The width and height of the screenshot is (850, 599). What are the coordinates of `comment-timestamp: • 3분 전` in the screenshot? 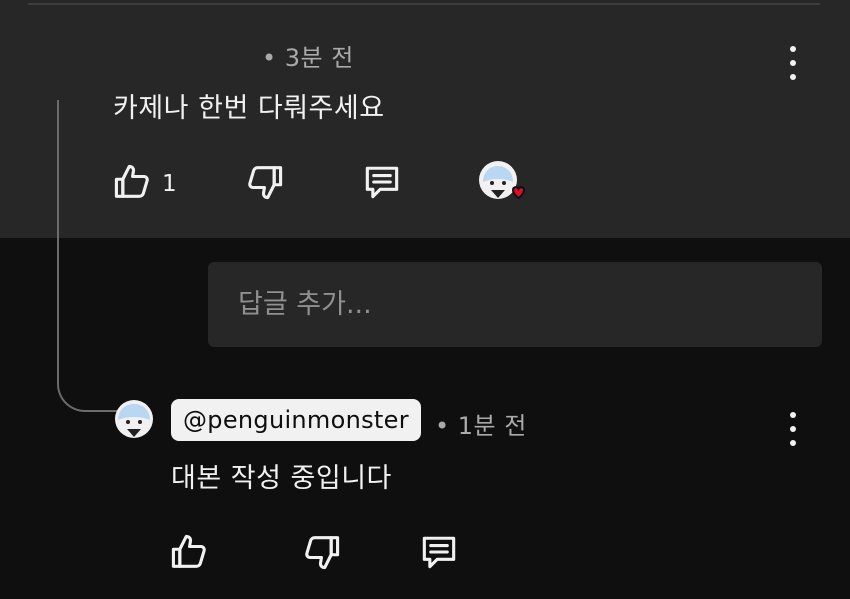 It's located at (308, 58).